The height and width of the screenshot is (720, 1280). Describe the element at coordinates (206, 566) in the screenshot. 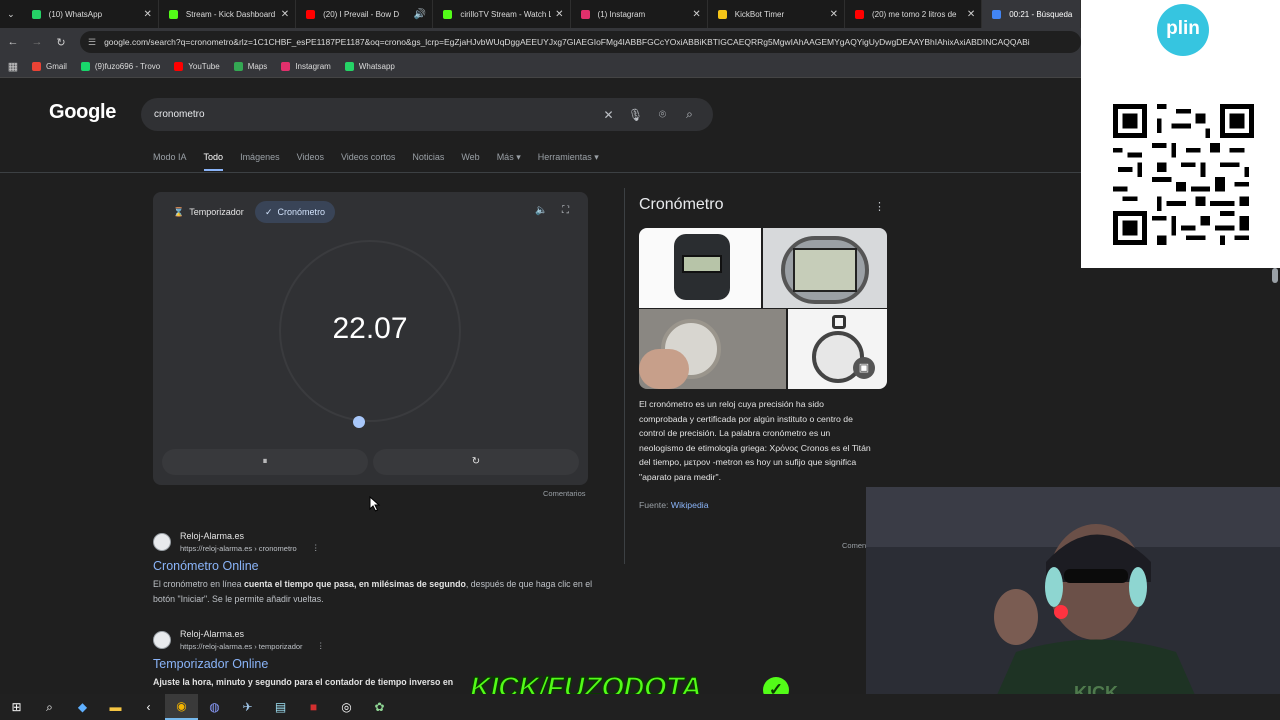

I see `result-title: Cronómetro Online` at that location.